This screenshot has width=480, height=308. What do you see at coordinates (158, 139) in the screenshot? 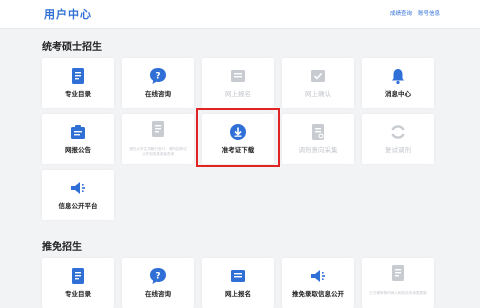
I see `card-disabled-info: 请在大学生学籍行查行，请所招考试公开招信息或者查询` at bounding box center [158, 139].